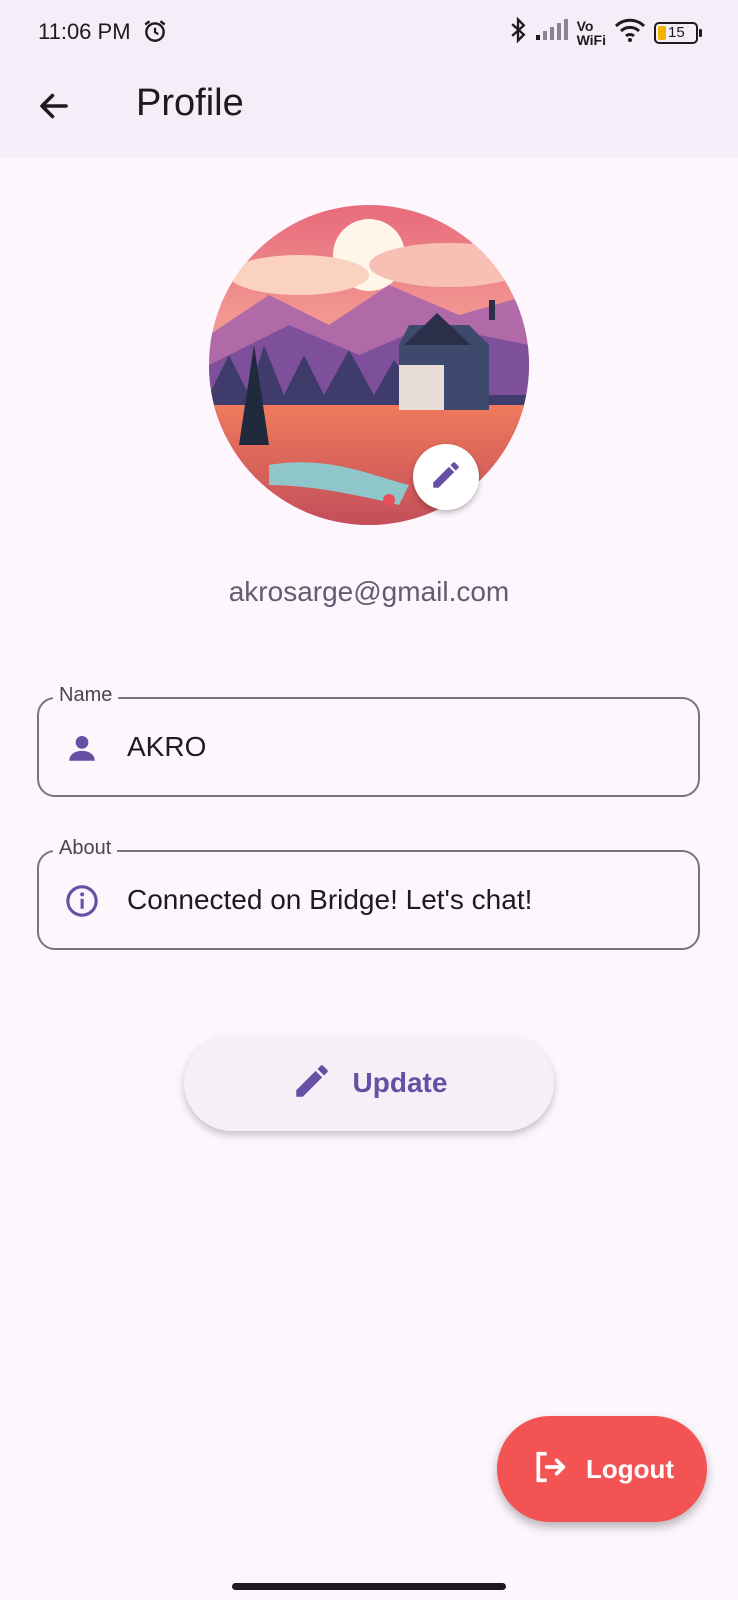  I want to click on update-button: Update, so click(369, 1083).